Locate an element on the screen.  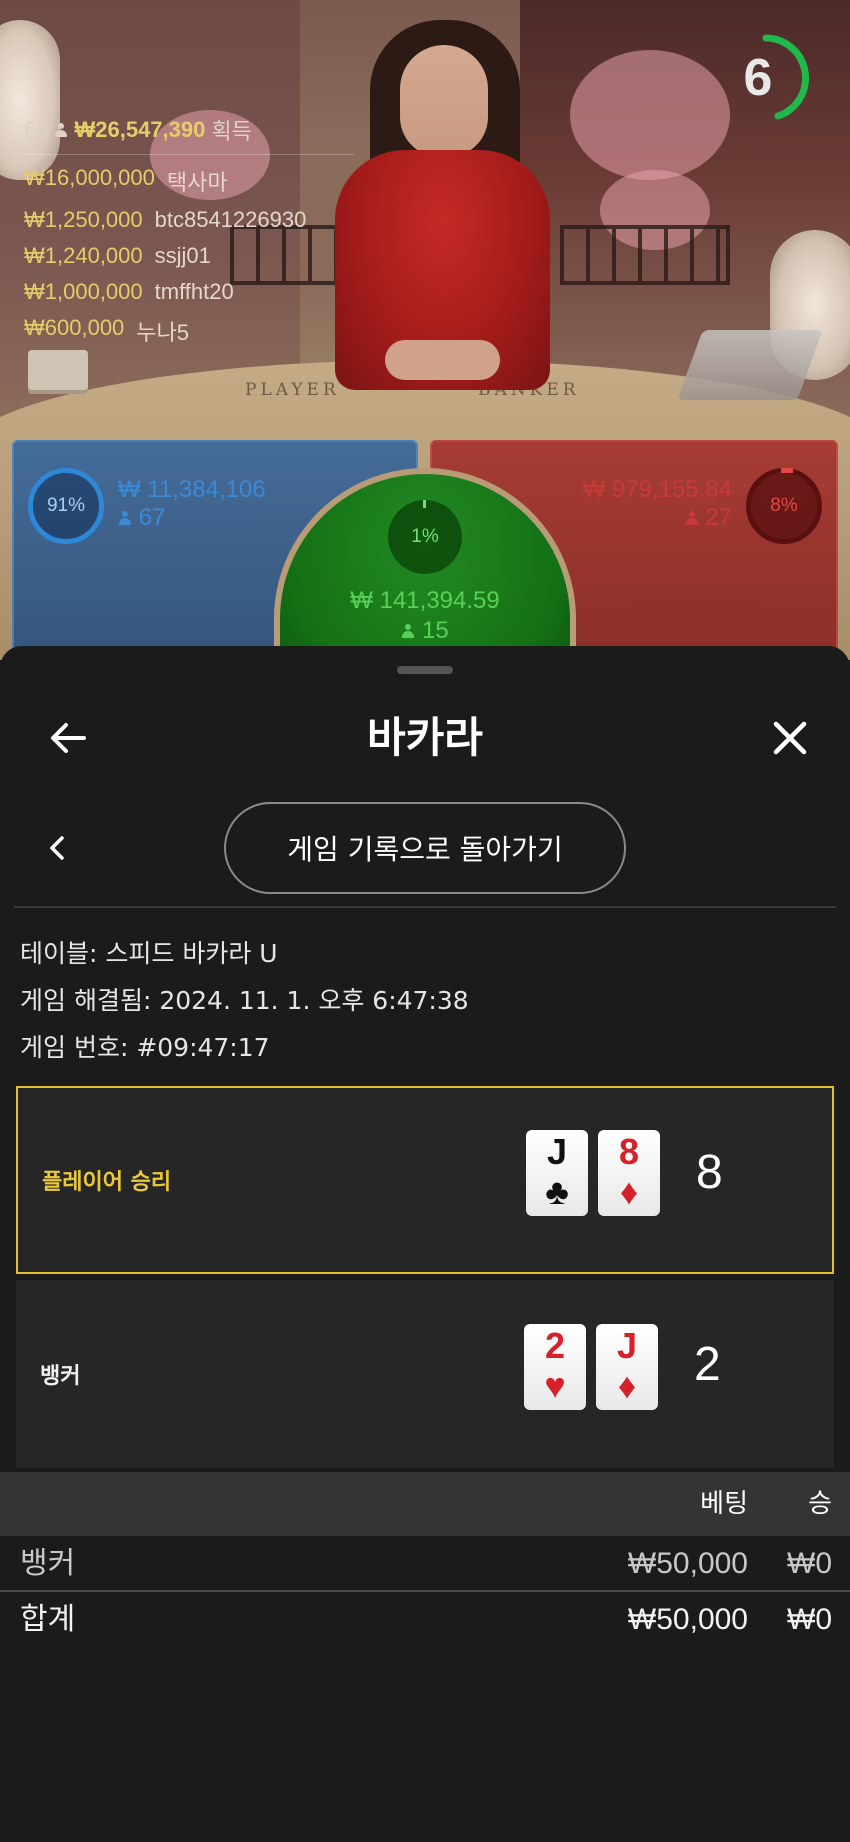
tie-bet-info: ₩ 141,394.59 15 is located at coordinates (425, 616).